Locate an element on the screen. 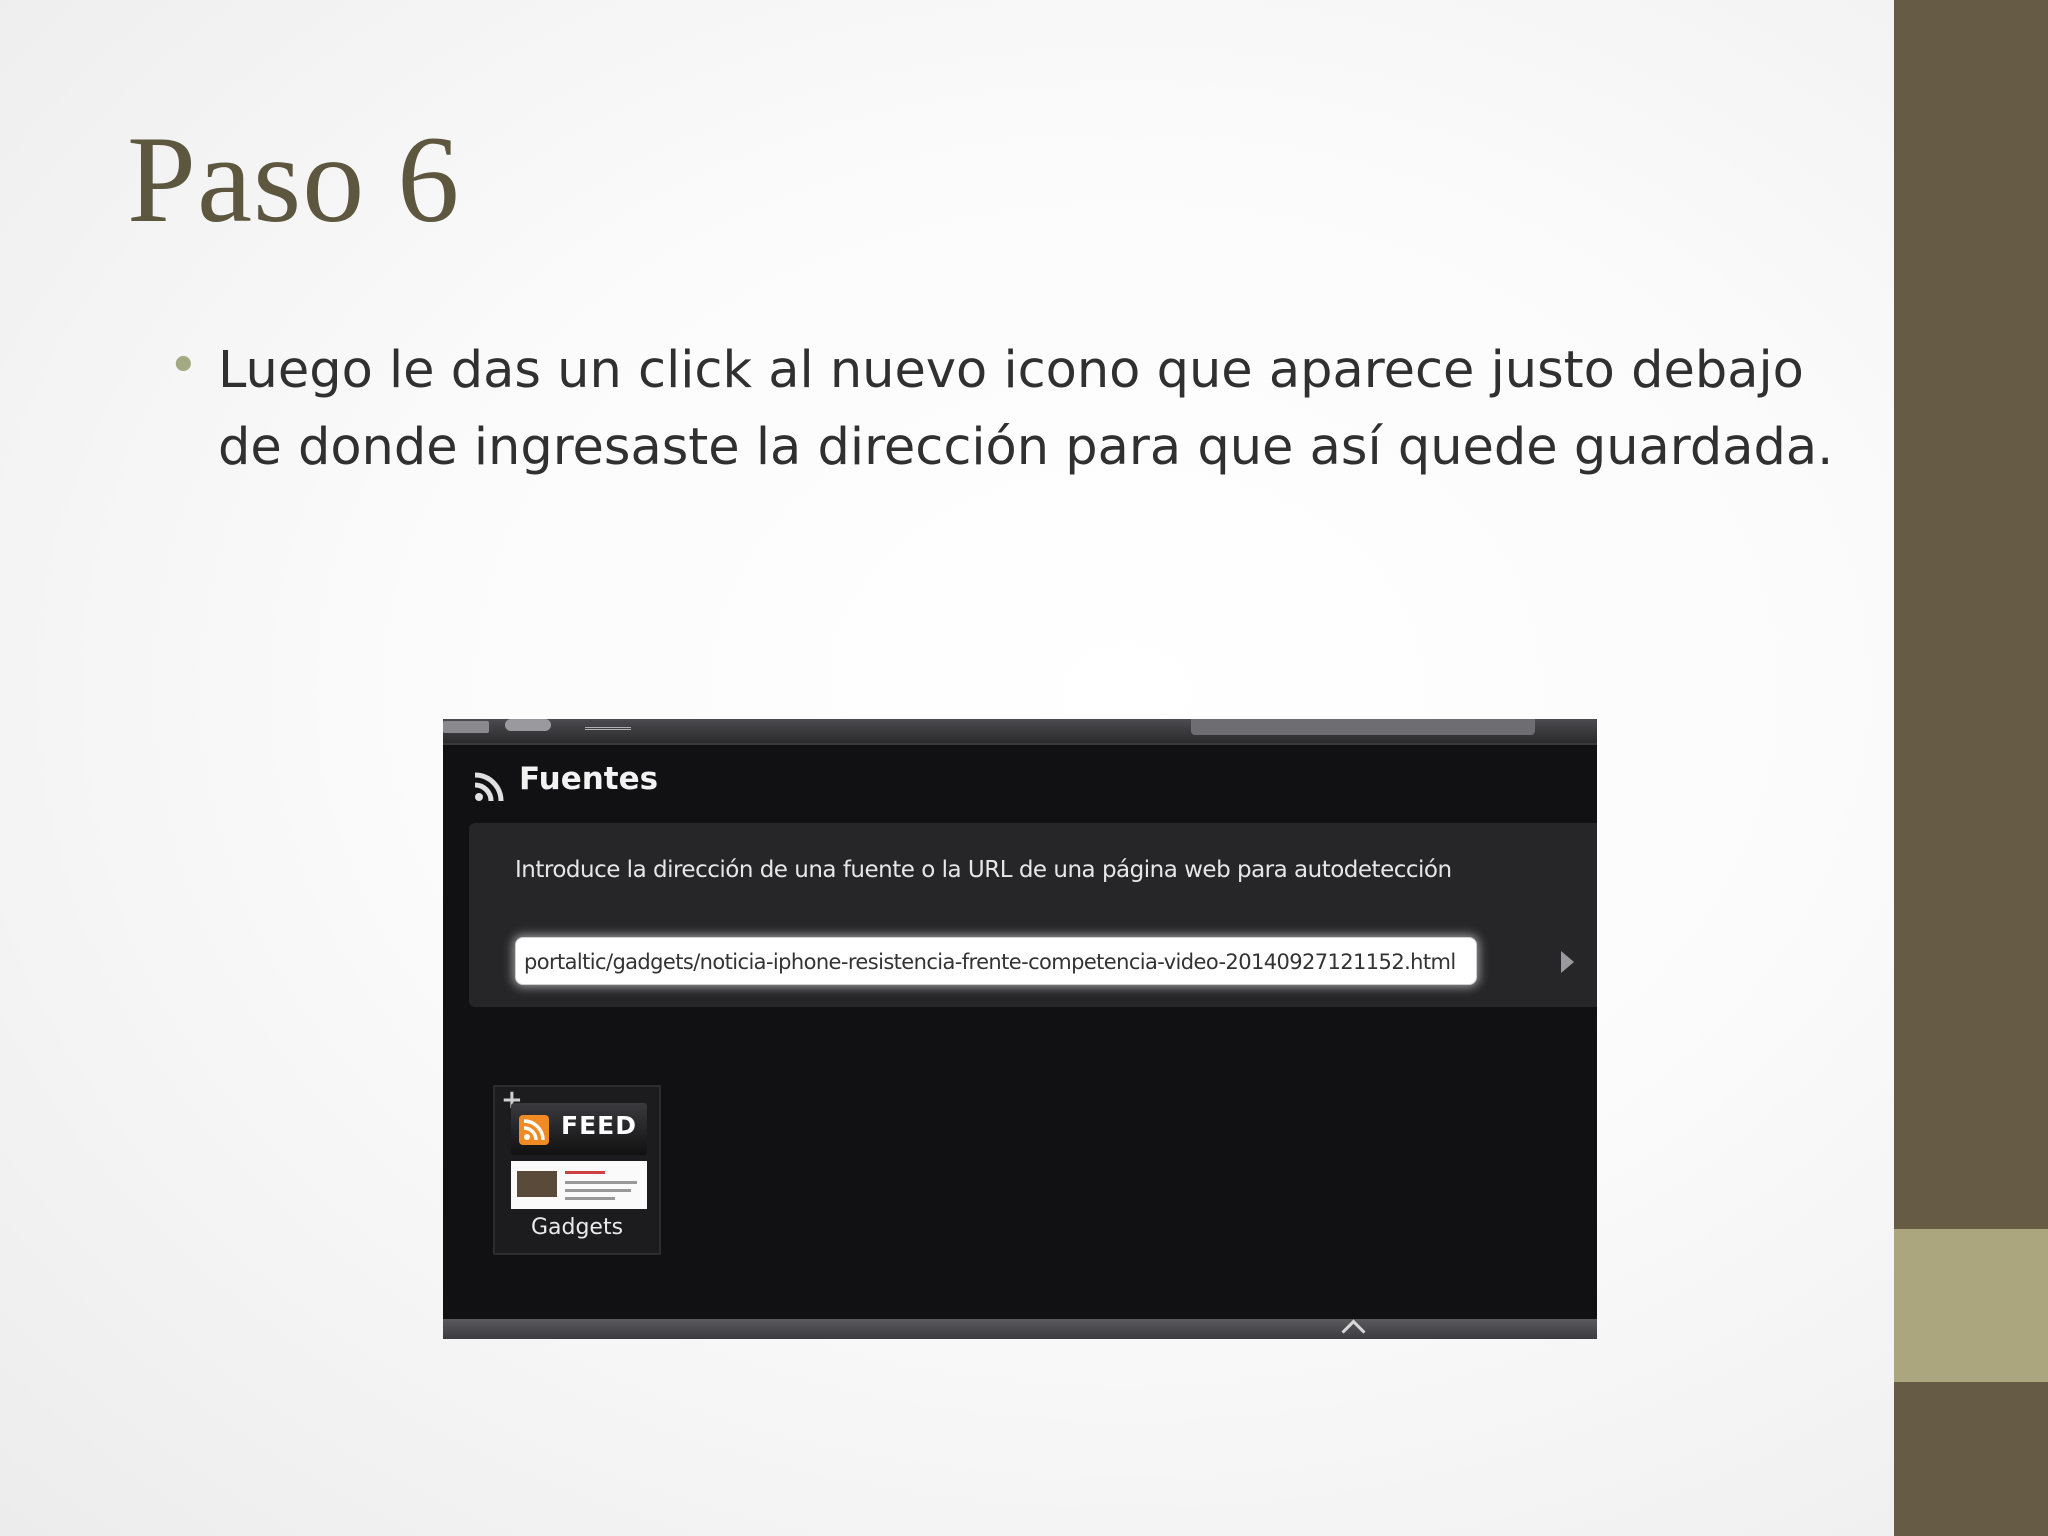  thumbnail-image is located at coordinates (537, 1184).